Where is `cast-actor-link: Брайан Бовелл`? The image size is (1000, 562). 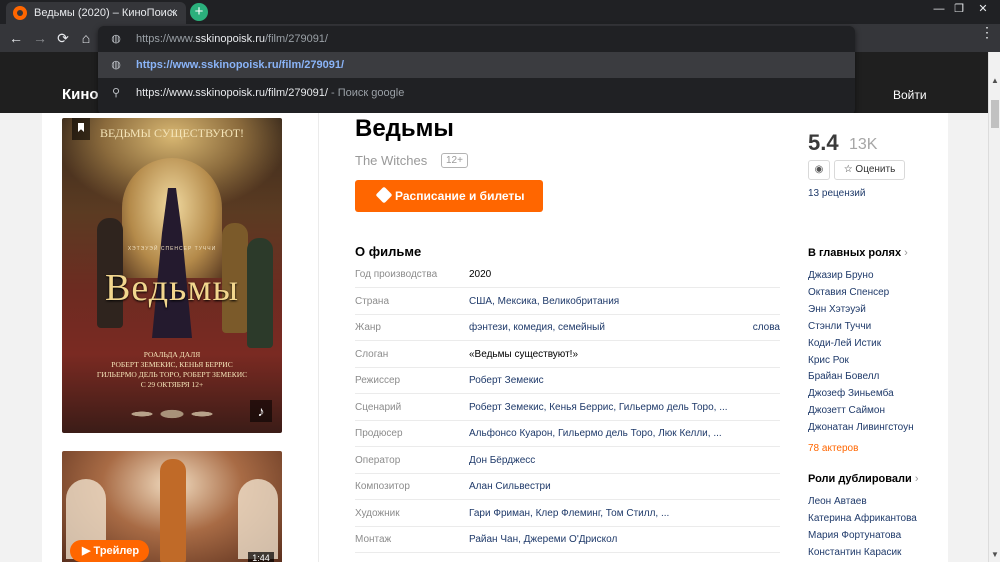 cast-actor-link: Брайан Бовелл is located at coordinates (843, 376).